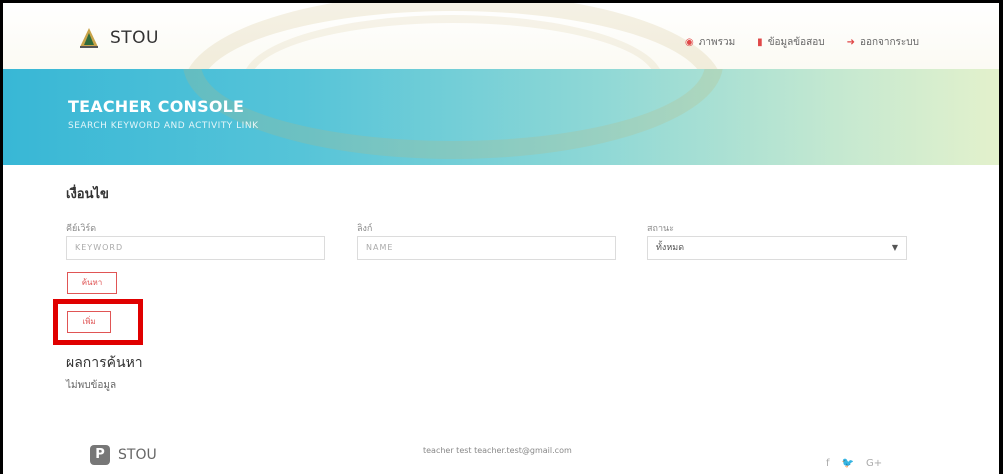 This screenshot has height=474, width=1003. What do you see at coordinates (717, 42) in the screenshot?
I see `nav-overview-label: ภาพรวม` at bounding box center [717, 42].